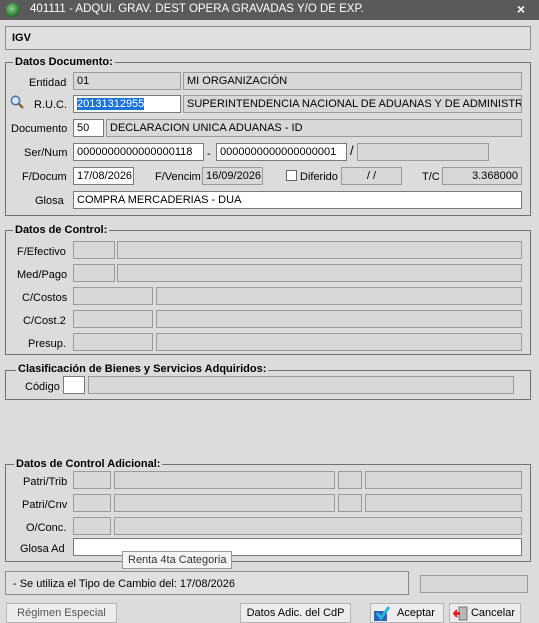 This screenshot has height=623, width=539. I want to click on oconc-code-field, so click(92, 526).